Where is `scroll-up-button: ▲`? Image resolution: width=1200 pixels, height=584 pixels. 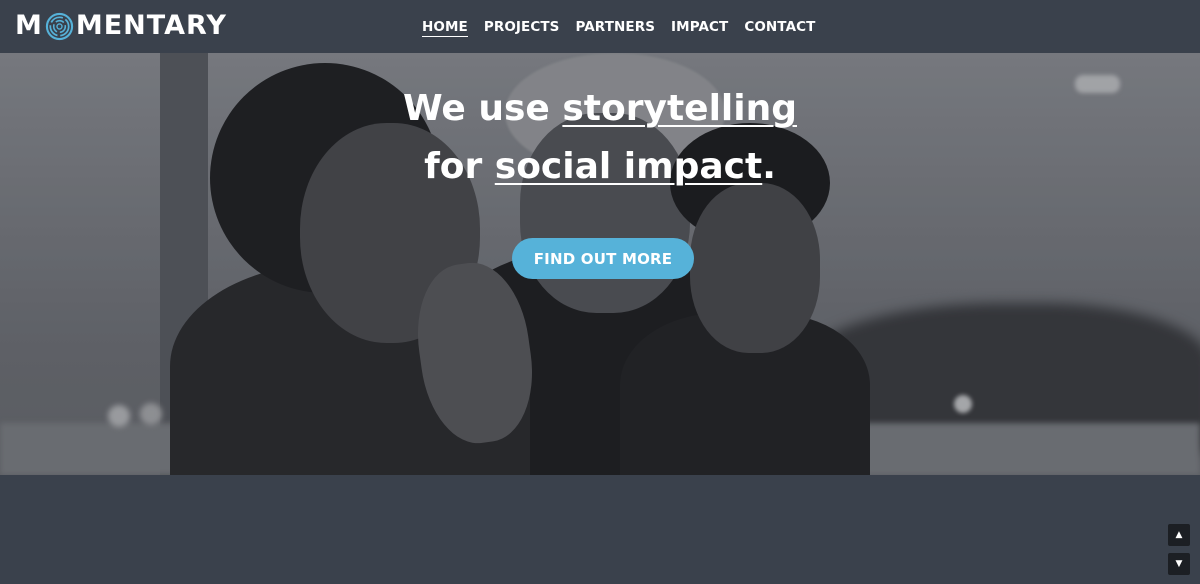 scroll-up-button: ▲ is located at coordinates (1179, 535).